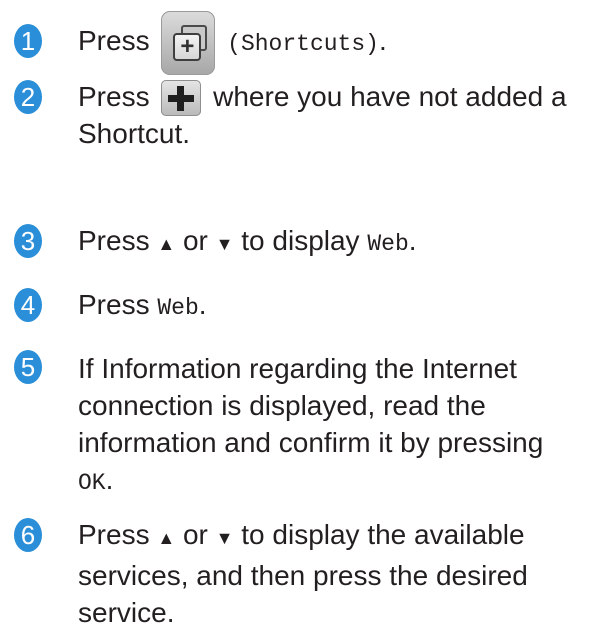 The height and width of the screenshot is (632, 614). I want to click on instruction-text: to display, so click(300, 240).